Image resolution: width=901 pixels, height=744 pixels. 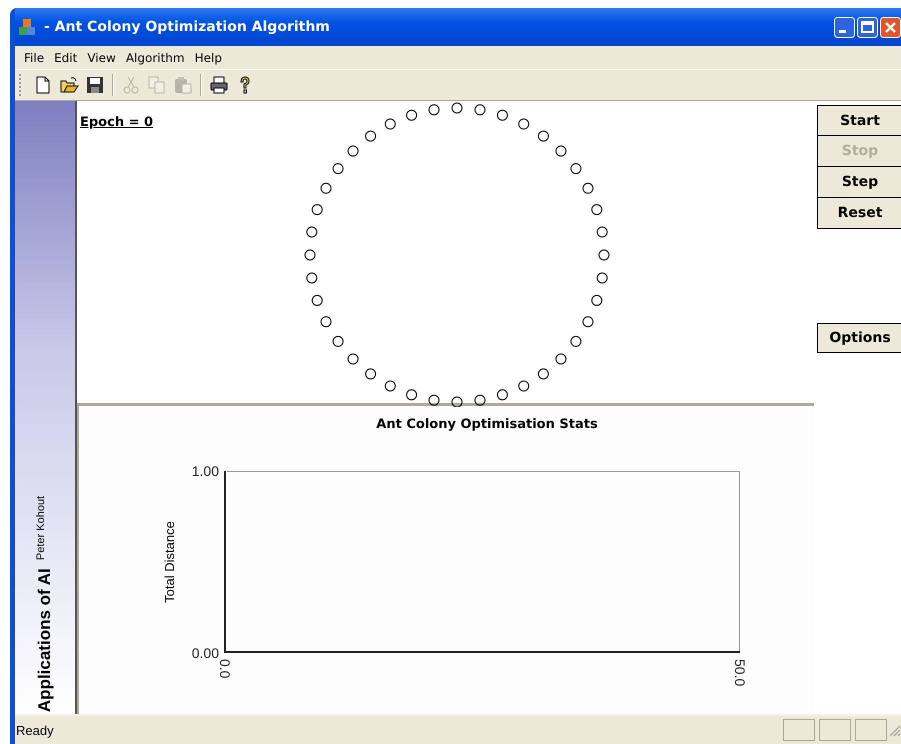 I want to click on status-text: Ready, so click(x=34, y=730).